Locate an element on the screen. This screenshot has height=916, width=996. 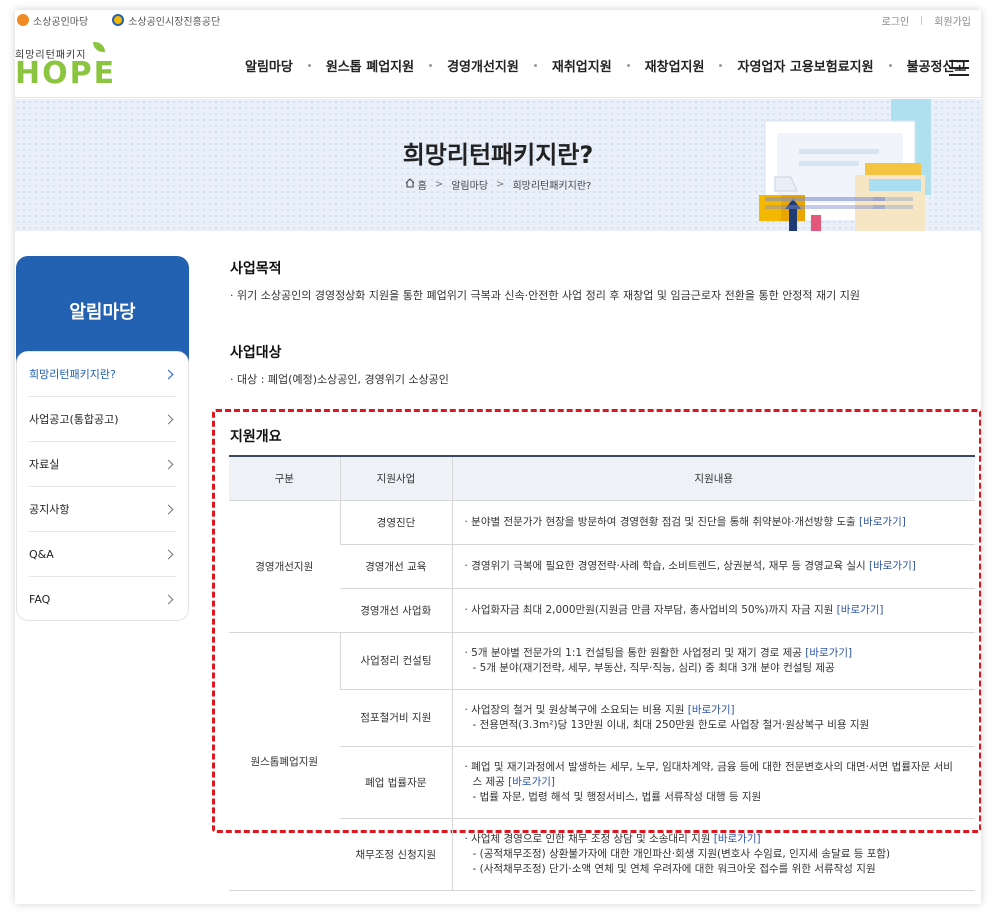
sidebar-item-label: 사업공고(통합공고) is located at coordinates (74, 419).